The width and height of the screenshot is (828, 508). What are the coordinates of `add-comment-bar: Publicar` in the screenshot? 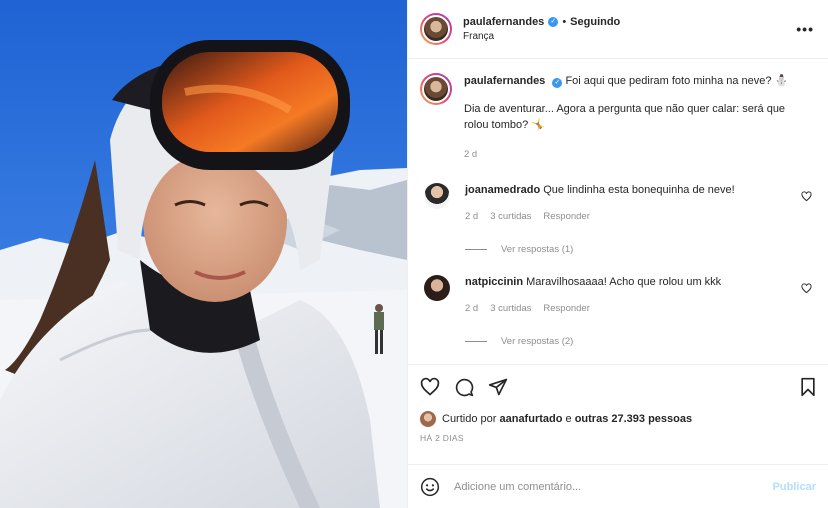 It's located at (618, 486).